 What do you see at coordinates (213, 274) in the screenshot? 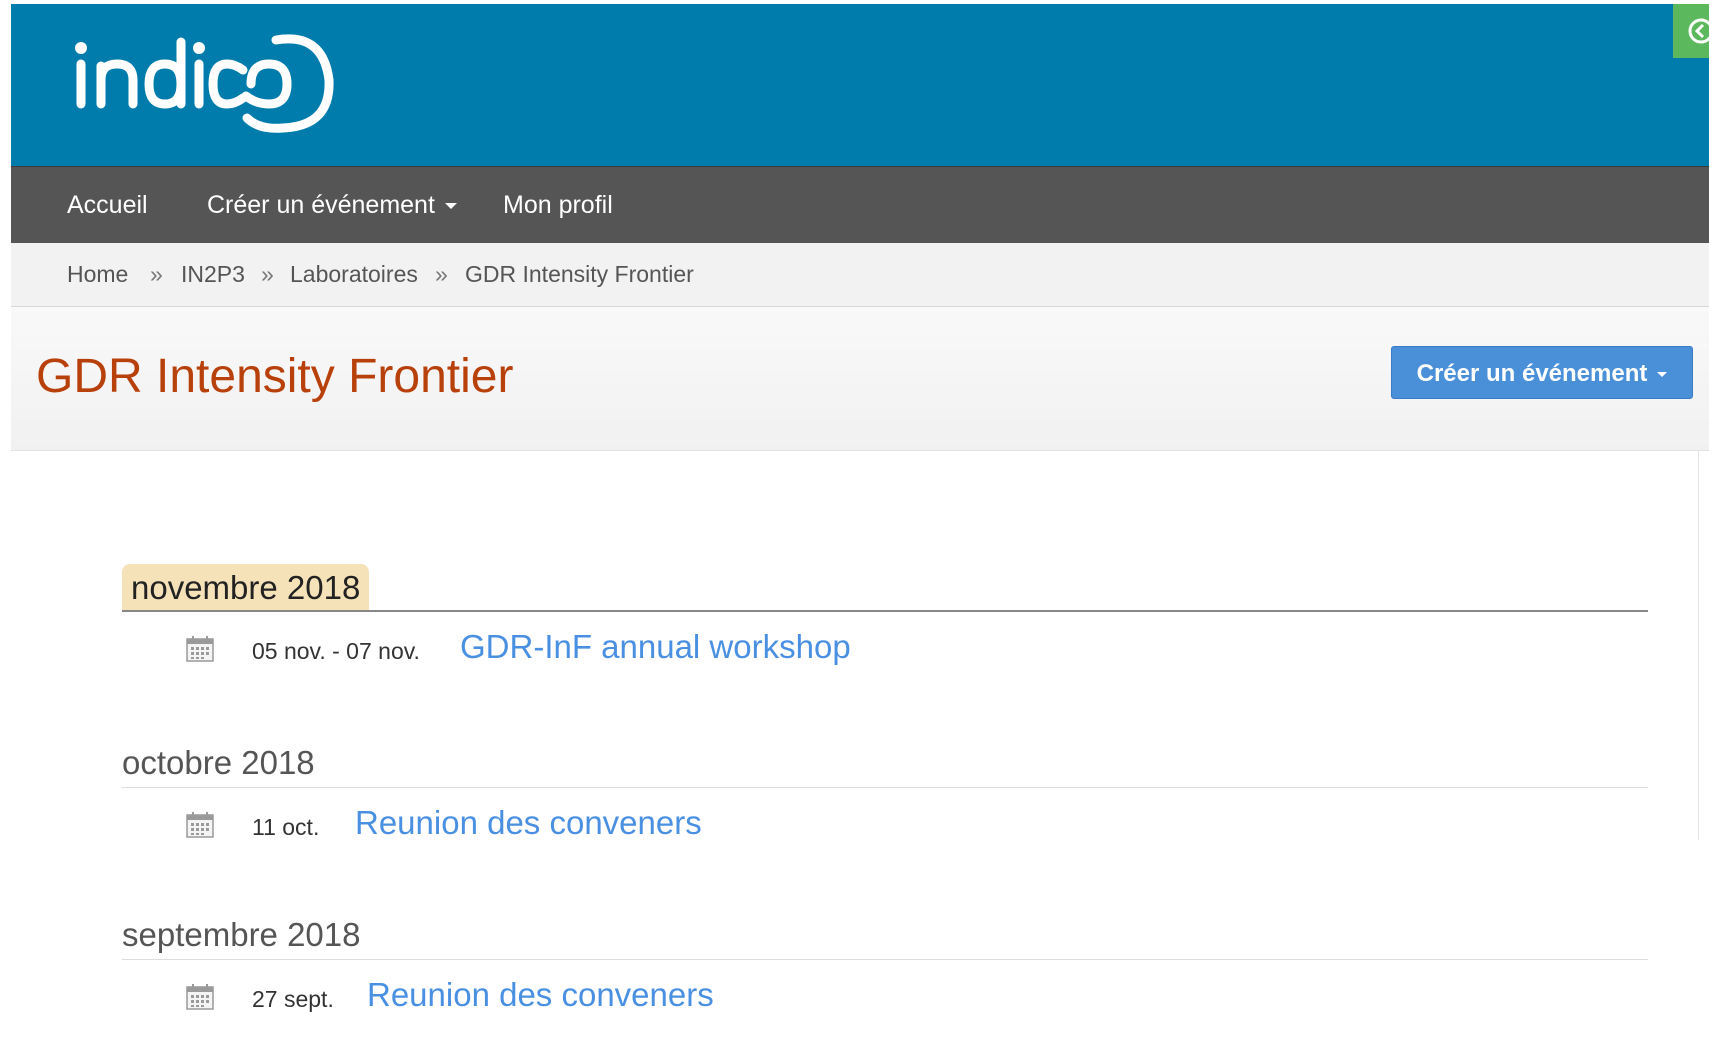
I see `breadcrumb-in2p3: IN2P3` at bounding box center [213, 274].